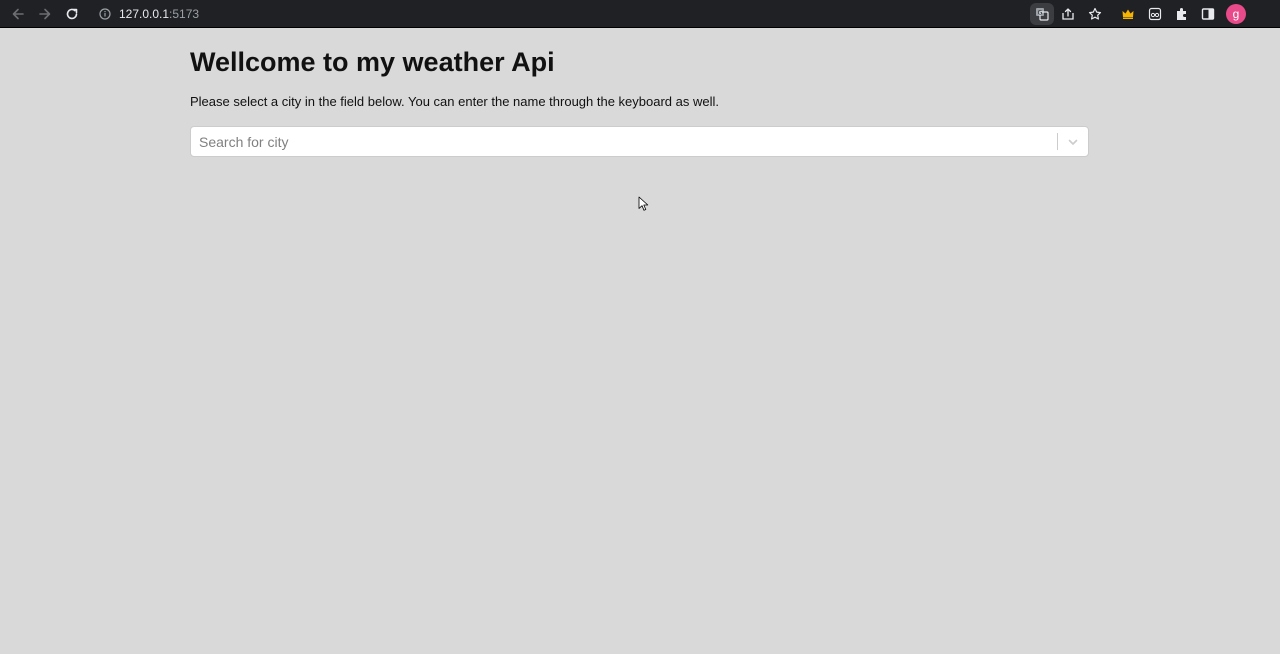 This screenshot has height=654, width=1280. I want to click on mouse-cursor-icon, so click(643, 203).